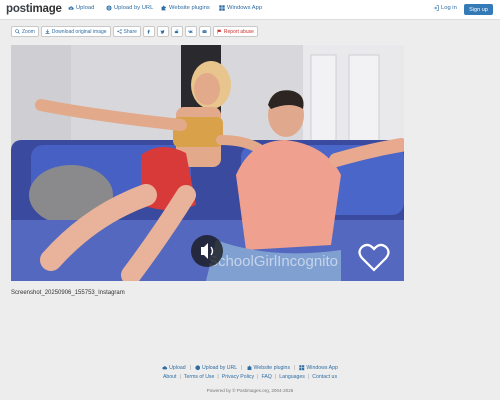 The width and height of the screenshot is (500, 400). Describe the element at coordinates (18, 9) in the screenshot. I see `logo-text-post: post` at that location.